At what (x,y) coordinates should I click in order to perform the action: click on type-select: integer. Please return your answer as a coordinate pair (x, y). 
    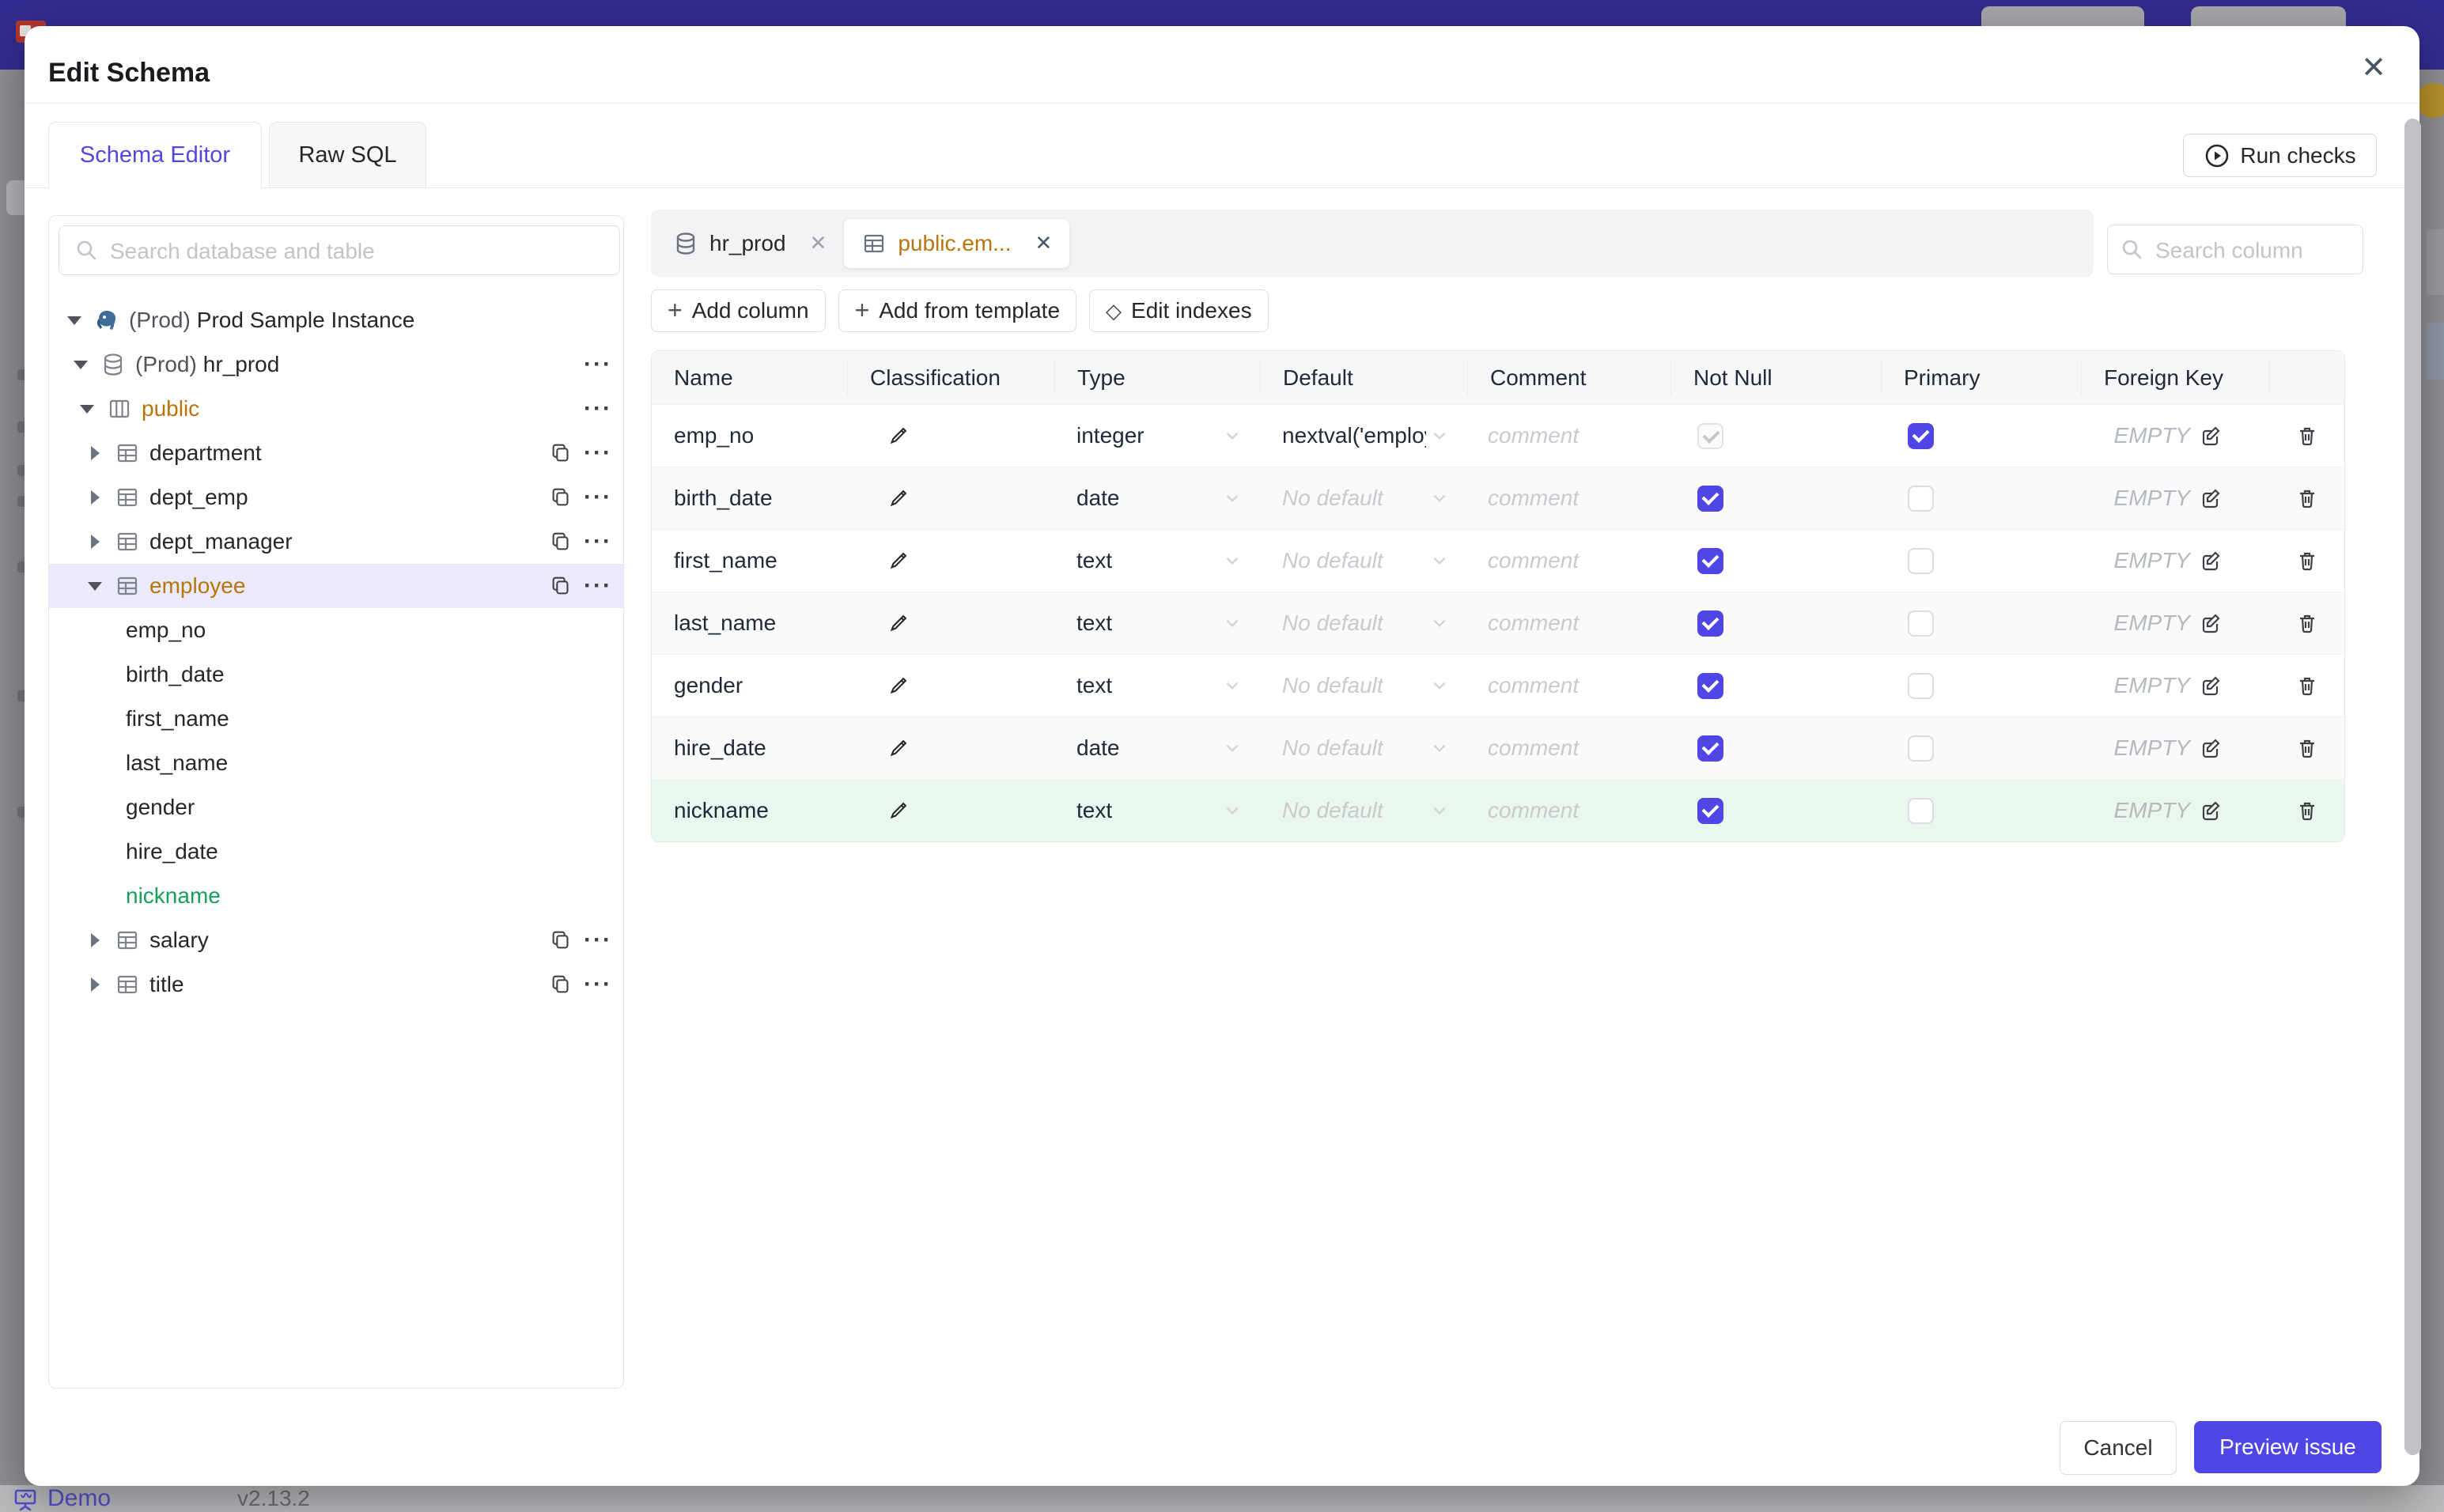
    Looking at the image, I should click on (1157, 435).